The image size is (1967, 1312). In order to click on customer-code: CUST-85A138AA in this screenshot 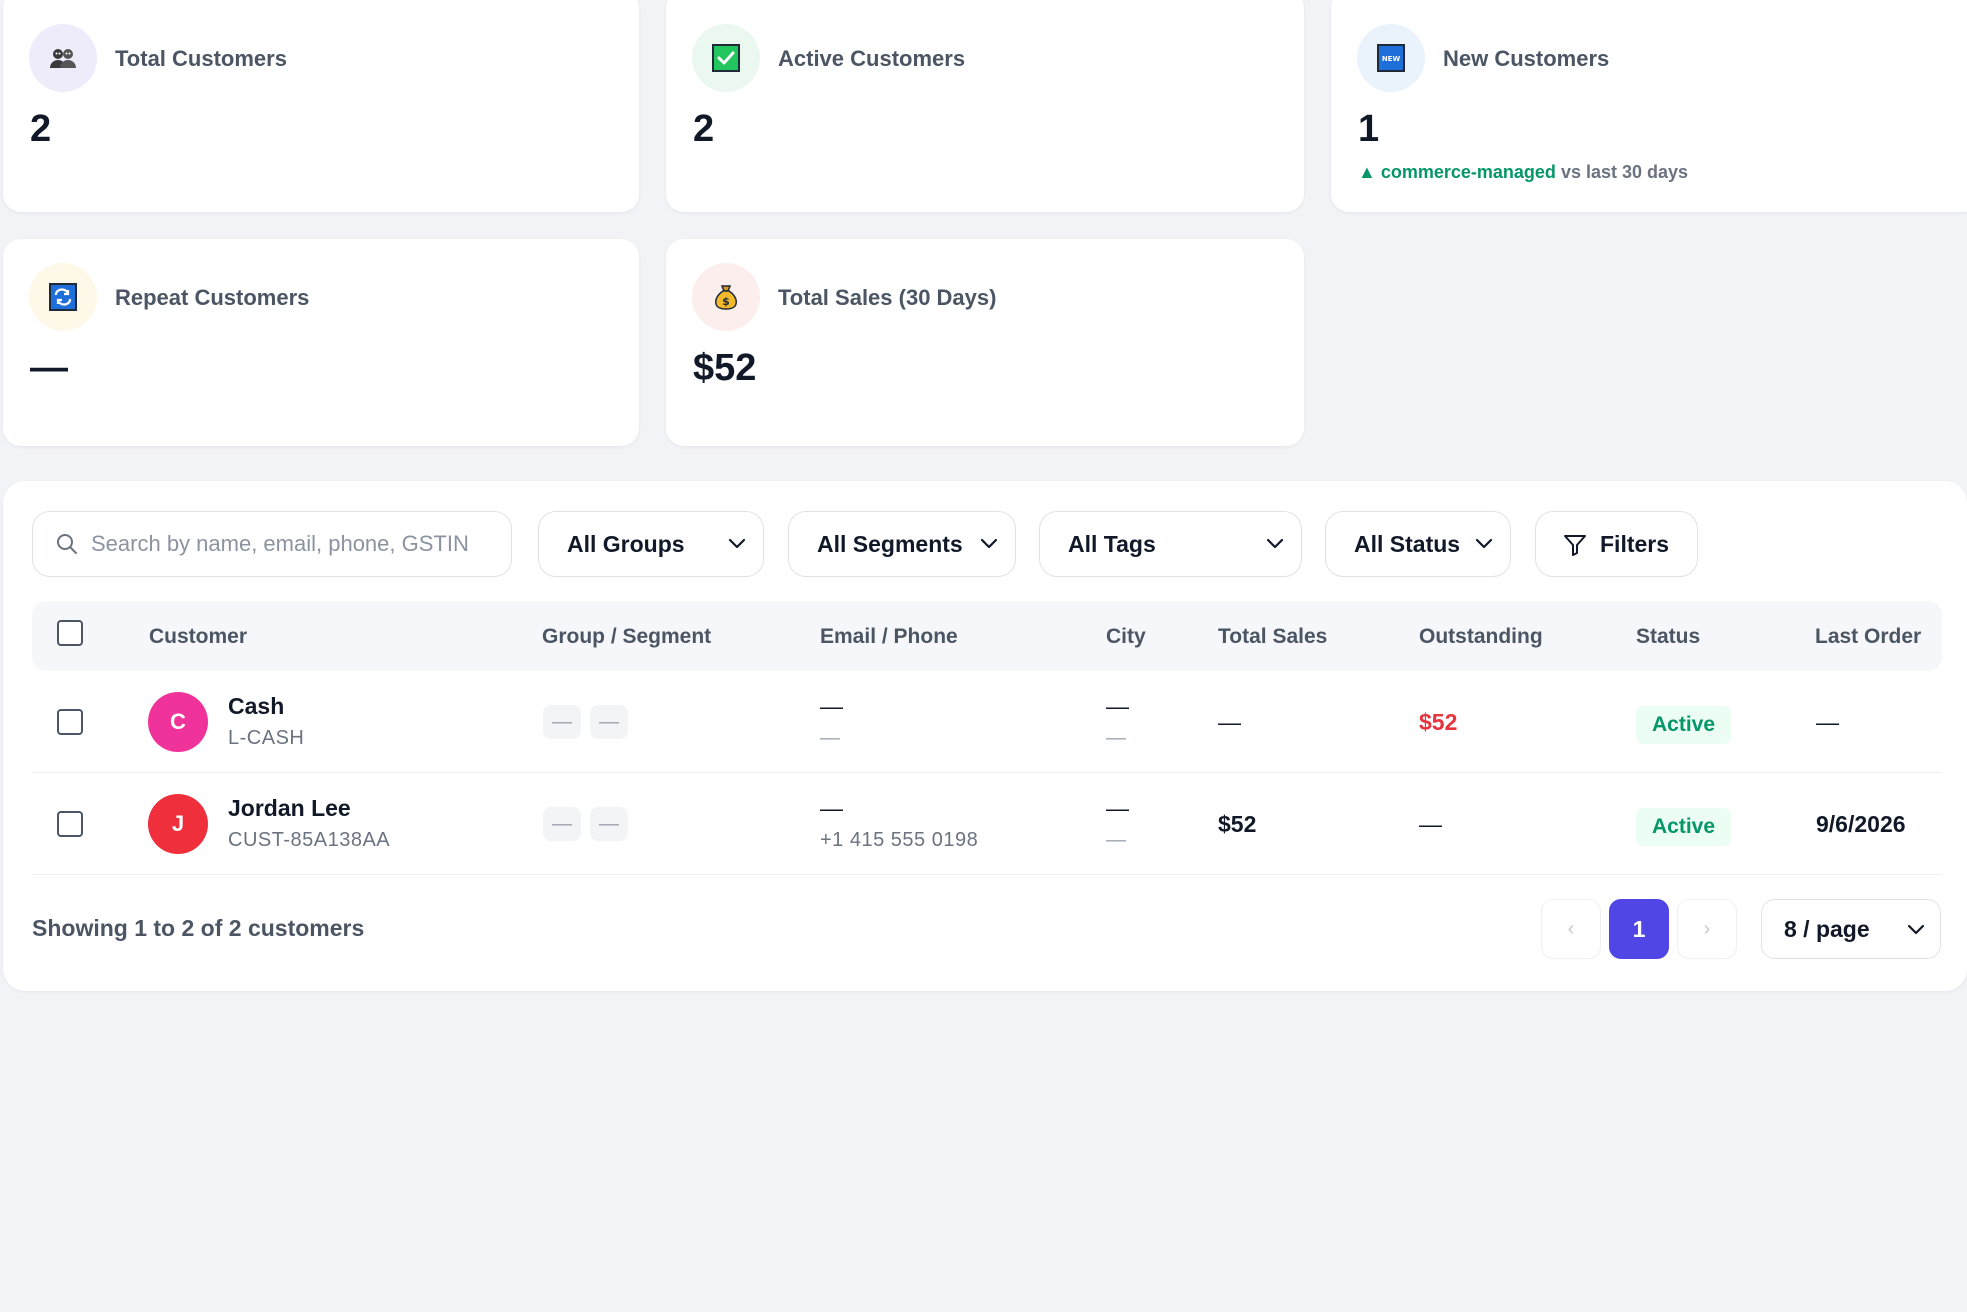, I will do `click(309, 840)`.